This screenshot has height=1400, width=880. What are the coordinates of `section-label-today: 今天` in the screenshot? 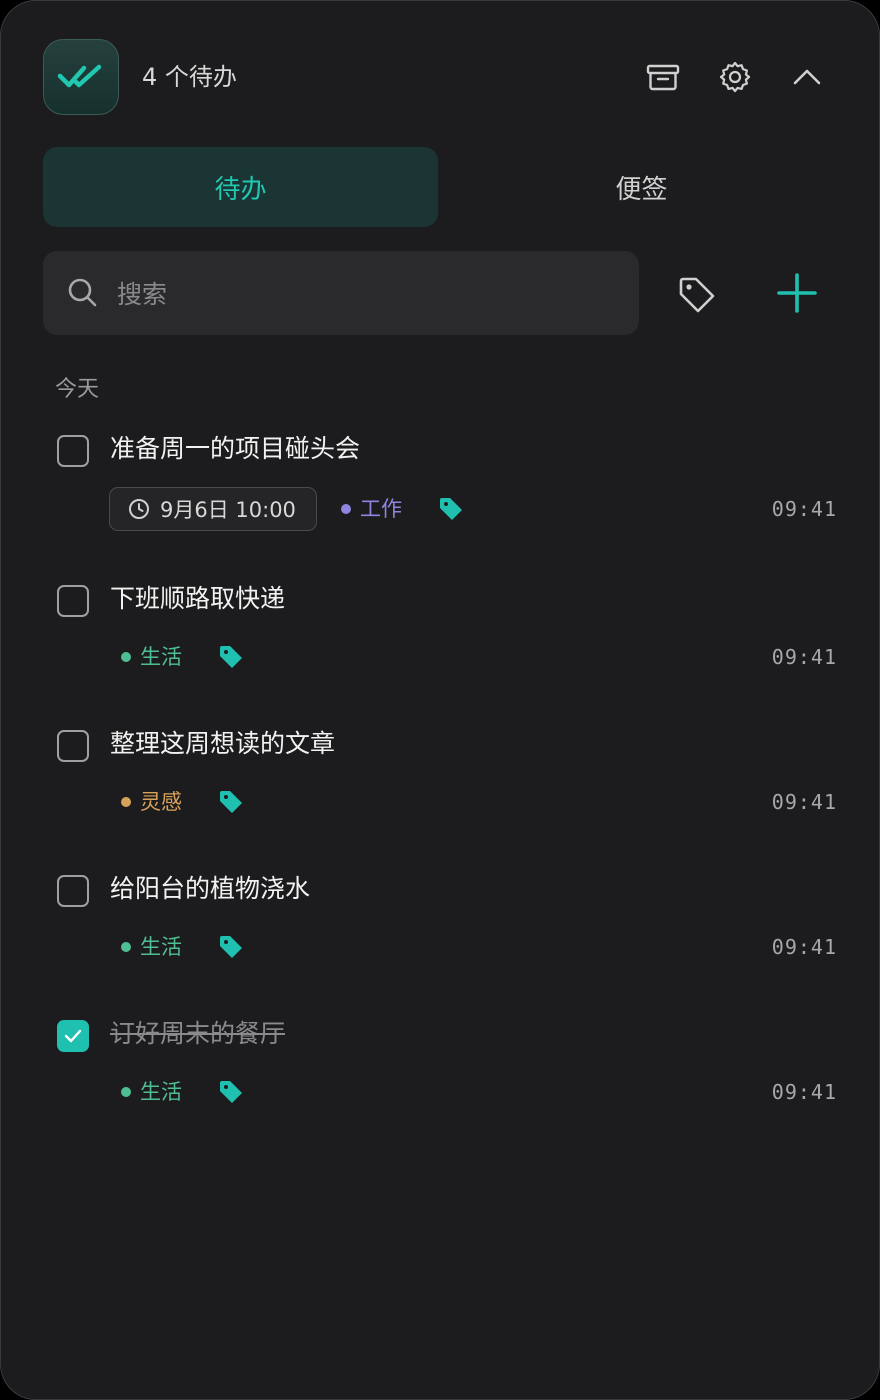 It's located at (77, 389).